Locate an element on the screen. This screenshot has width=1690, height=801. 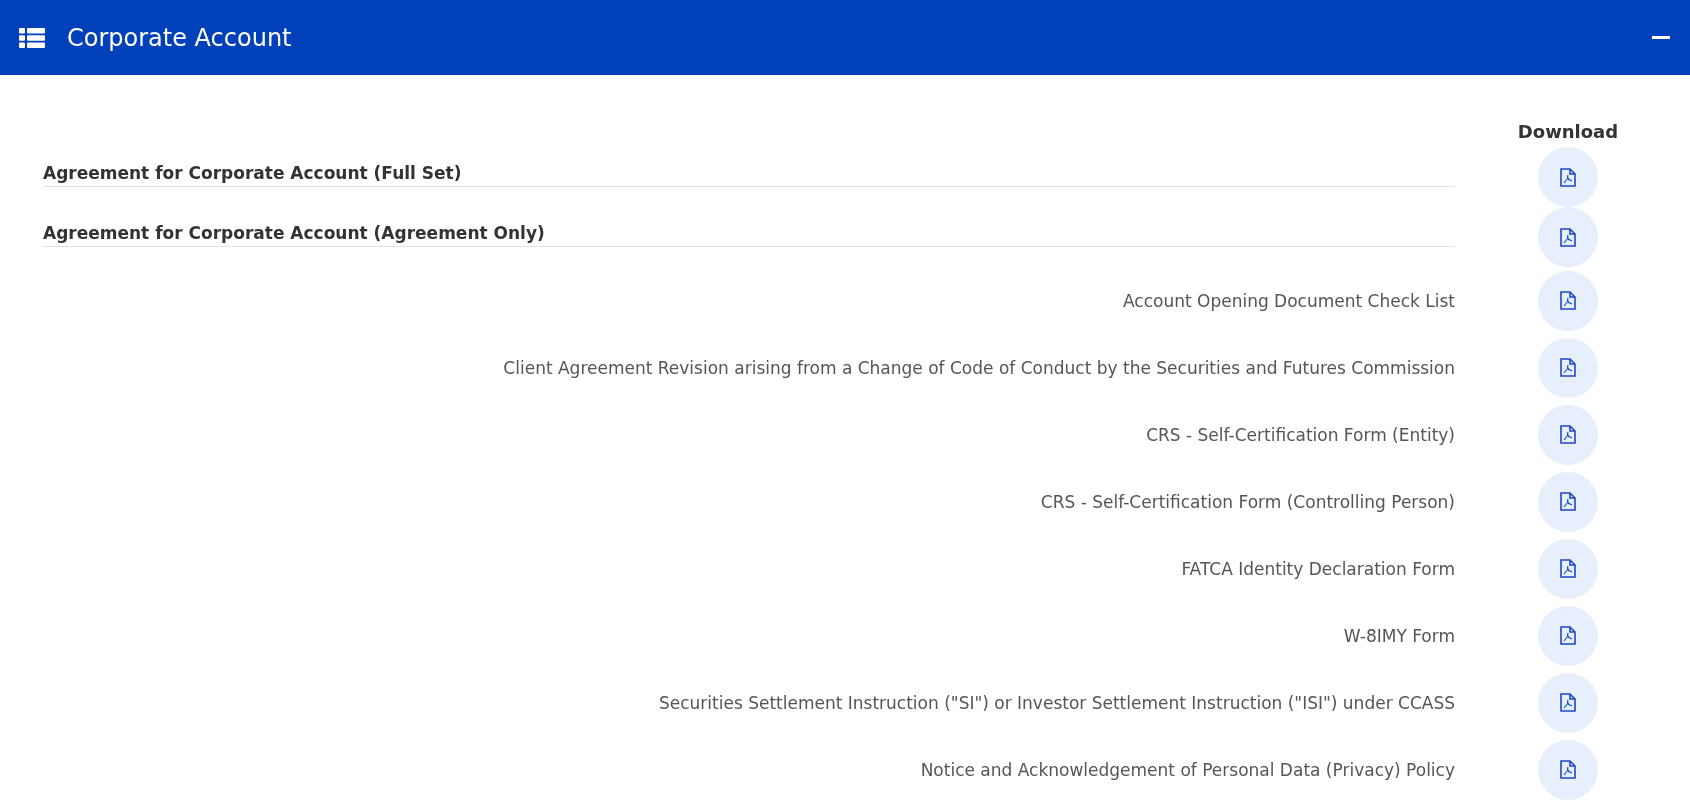
document-title: Securities Settlement Instruction ("SI") or Investor Settlement Instruction ("ISI") under CCASS is located at coordinates (1056, 702).